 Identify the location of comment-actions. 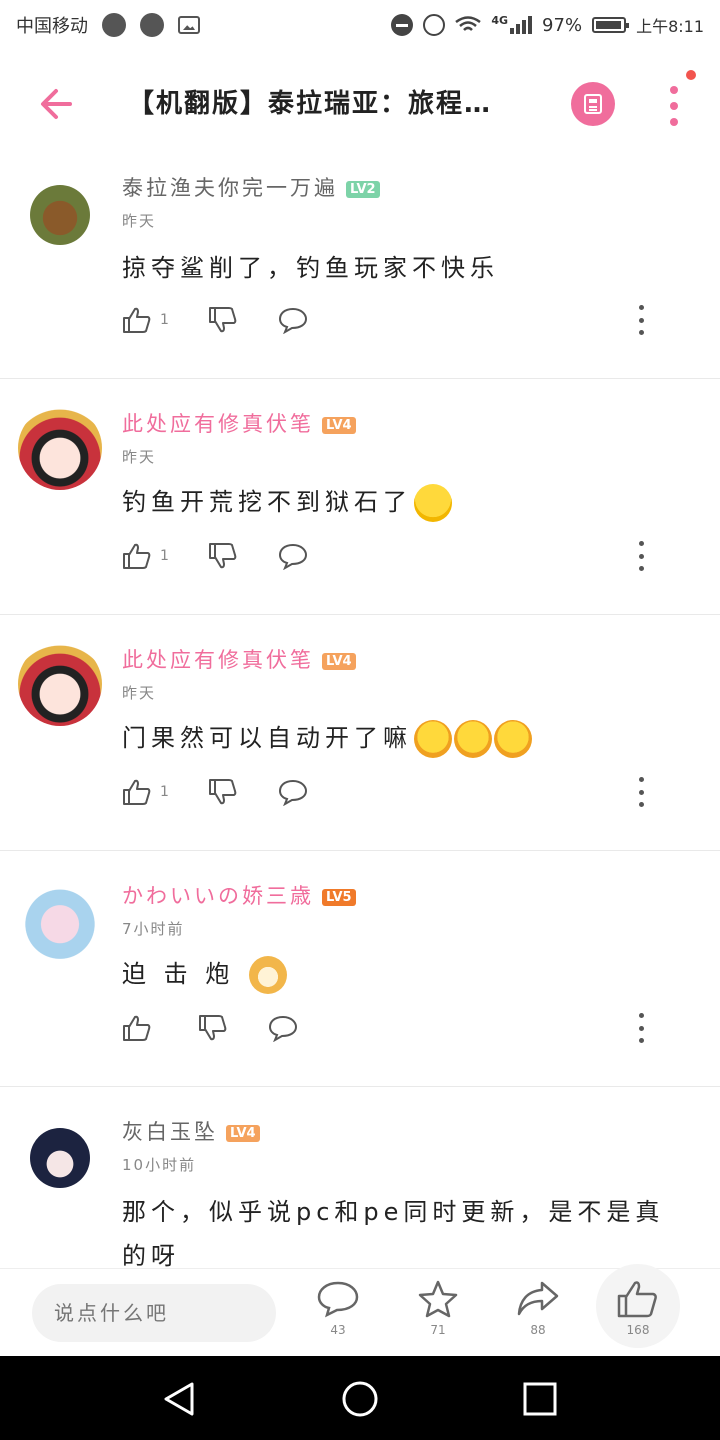
(402, 1028).